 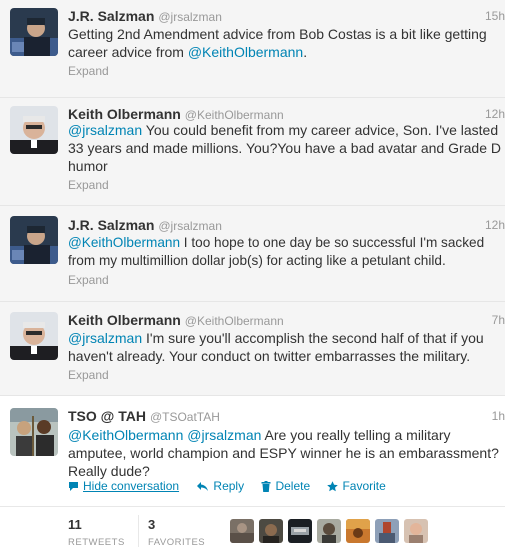 I want to click on favorite-button: Favorite, so click(x=356, y=486).